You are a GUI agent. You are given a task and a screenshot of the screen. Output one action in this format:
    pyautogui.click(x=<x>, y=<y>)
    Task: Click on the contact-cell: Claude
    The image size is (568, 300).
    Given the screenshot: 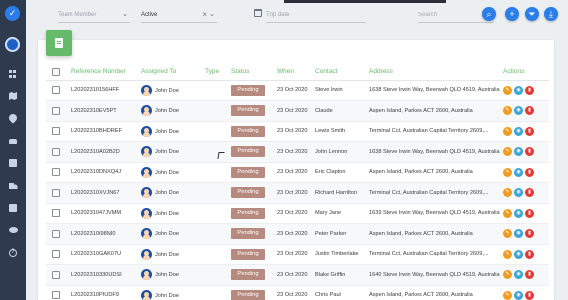 What is the action you would take?
    pyautogui.click(x=342, y=111)
    